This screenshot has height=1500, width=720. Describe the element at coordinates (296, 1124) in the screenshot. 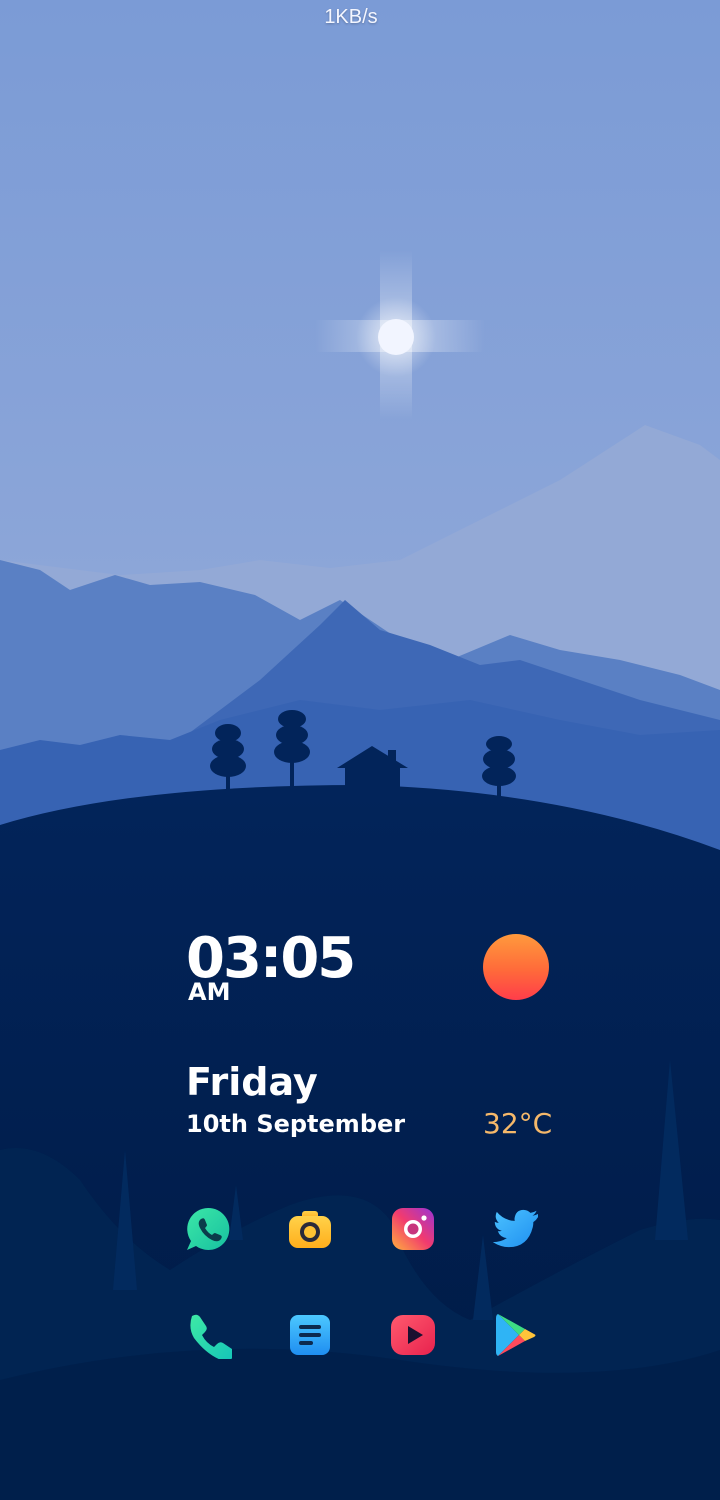

I see `date-label: 10th September` at that location.